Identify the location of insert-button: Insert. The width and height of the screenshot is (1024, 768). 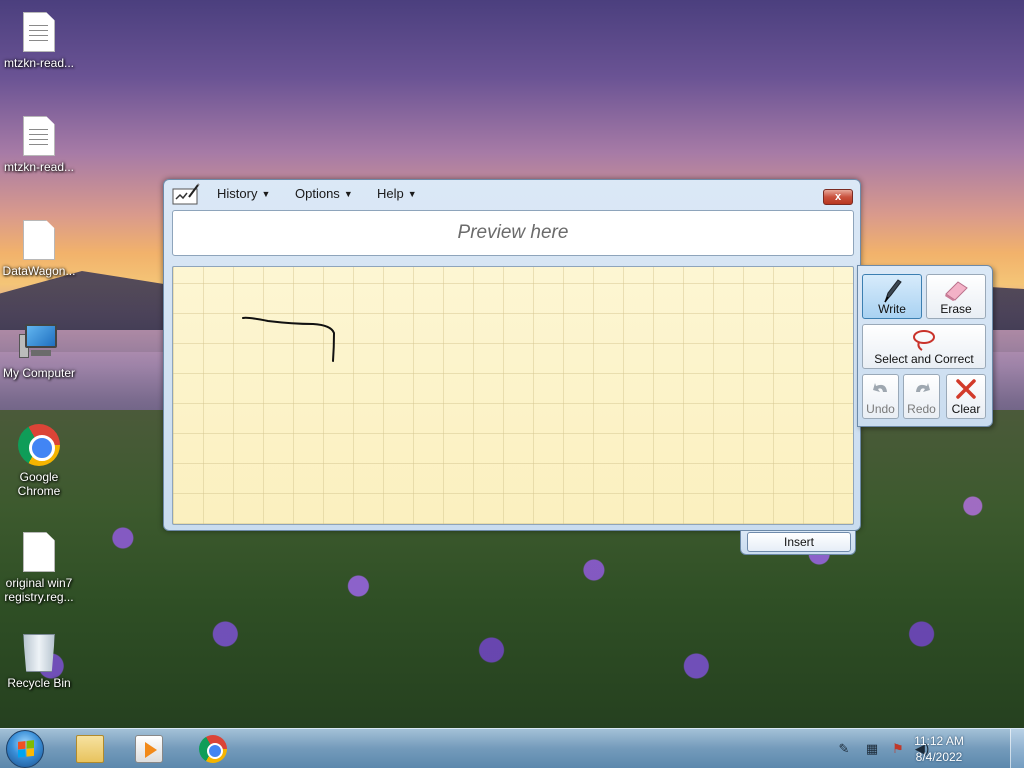
(799, 542).